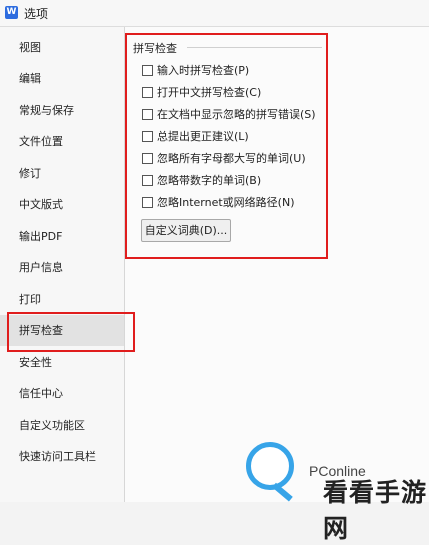 The width and height of the screenshot is (429, 545). What do you see at coordinates (62, 425) in the screenshot?
I see `sidebar-item-customize-ribbon: 自定义功能区` at bounding box center [62, 425].